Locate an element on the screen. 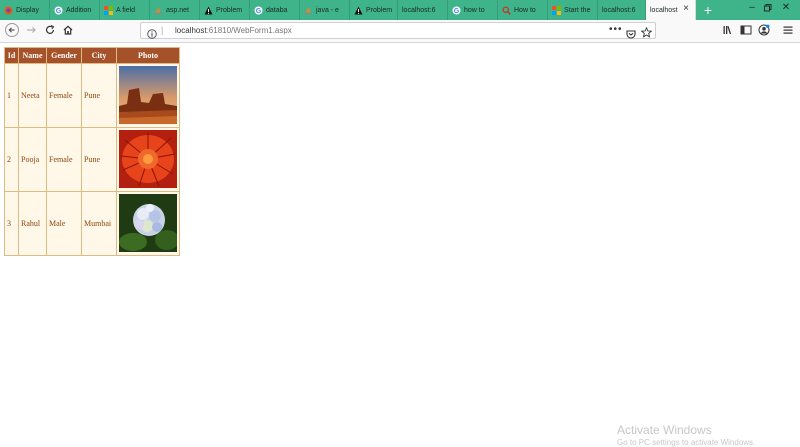  tab-label: how to is located at coordinates (474, 10).